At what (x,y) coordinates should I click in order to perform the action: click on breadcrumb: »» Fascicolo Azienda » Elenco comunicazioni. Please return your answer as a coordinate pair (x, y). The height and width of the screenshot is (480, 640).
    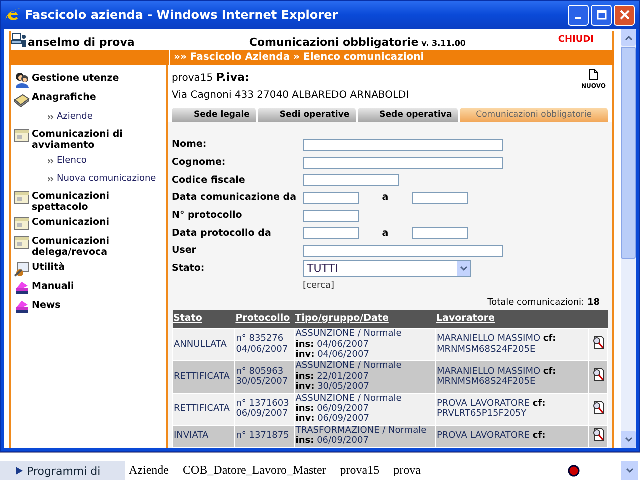
    Looking at the image, I should click on (298, 57).